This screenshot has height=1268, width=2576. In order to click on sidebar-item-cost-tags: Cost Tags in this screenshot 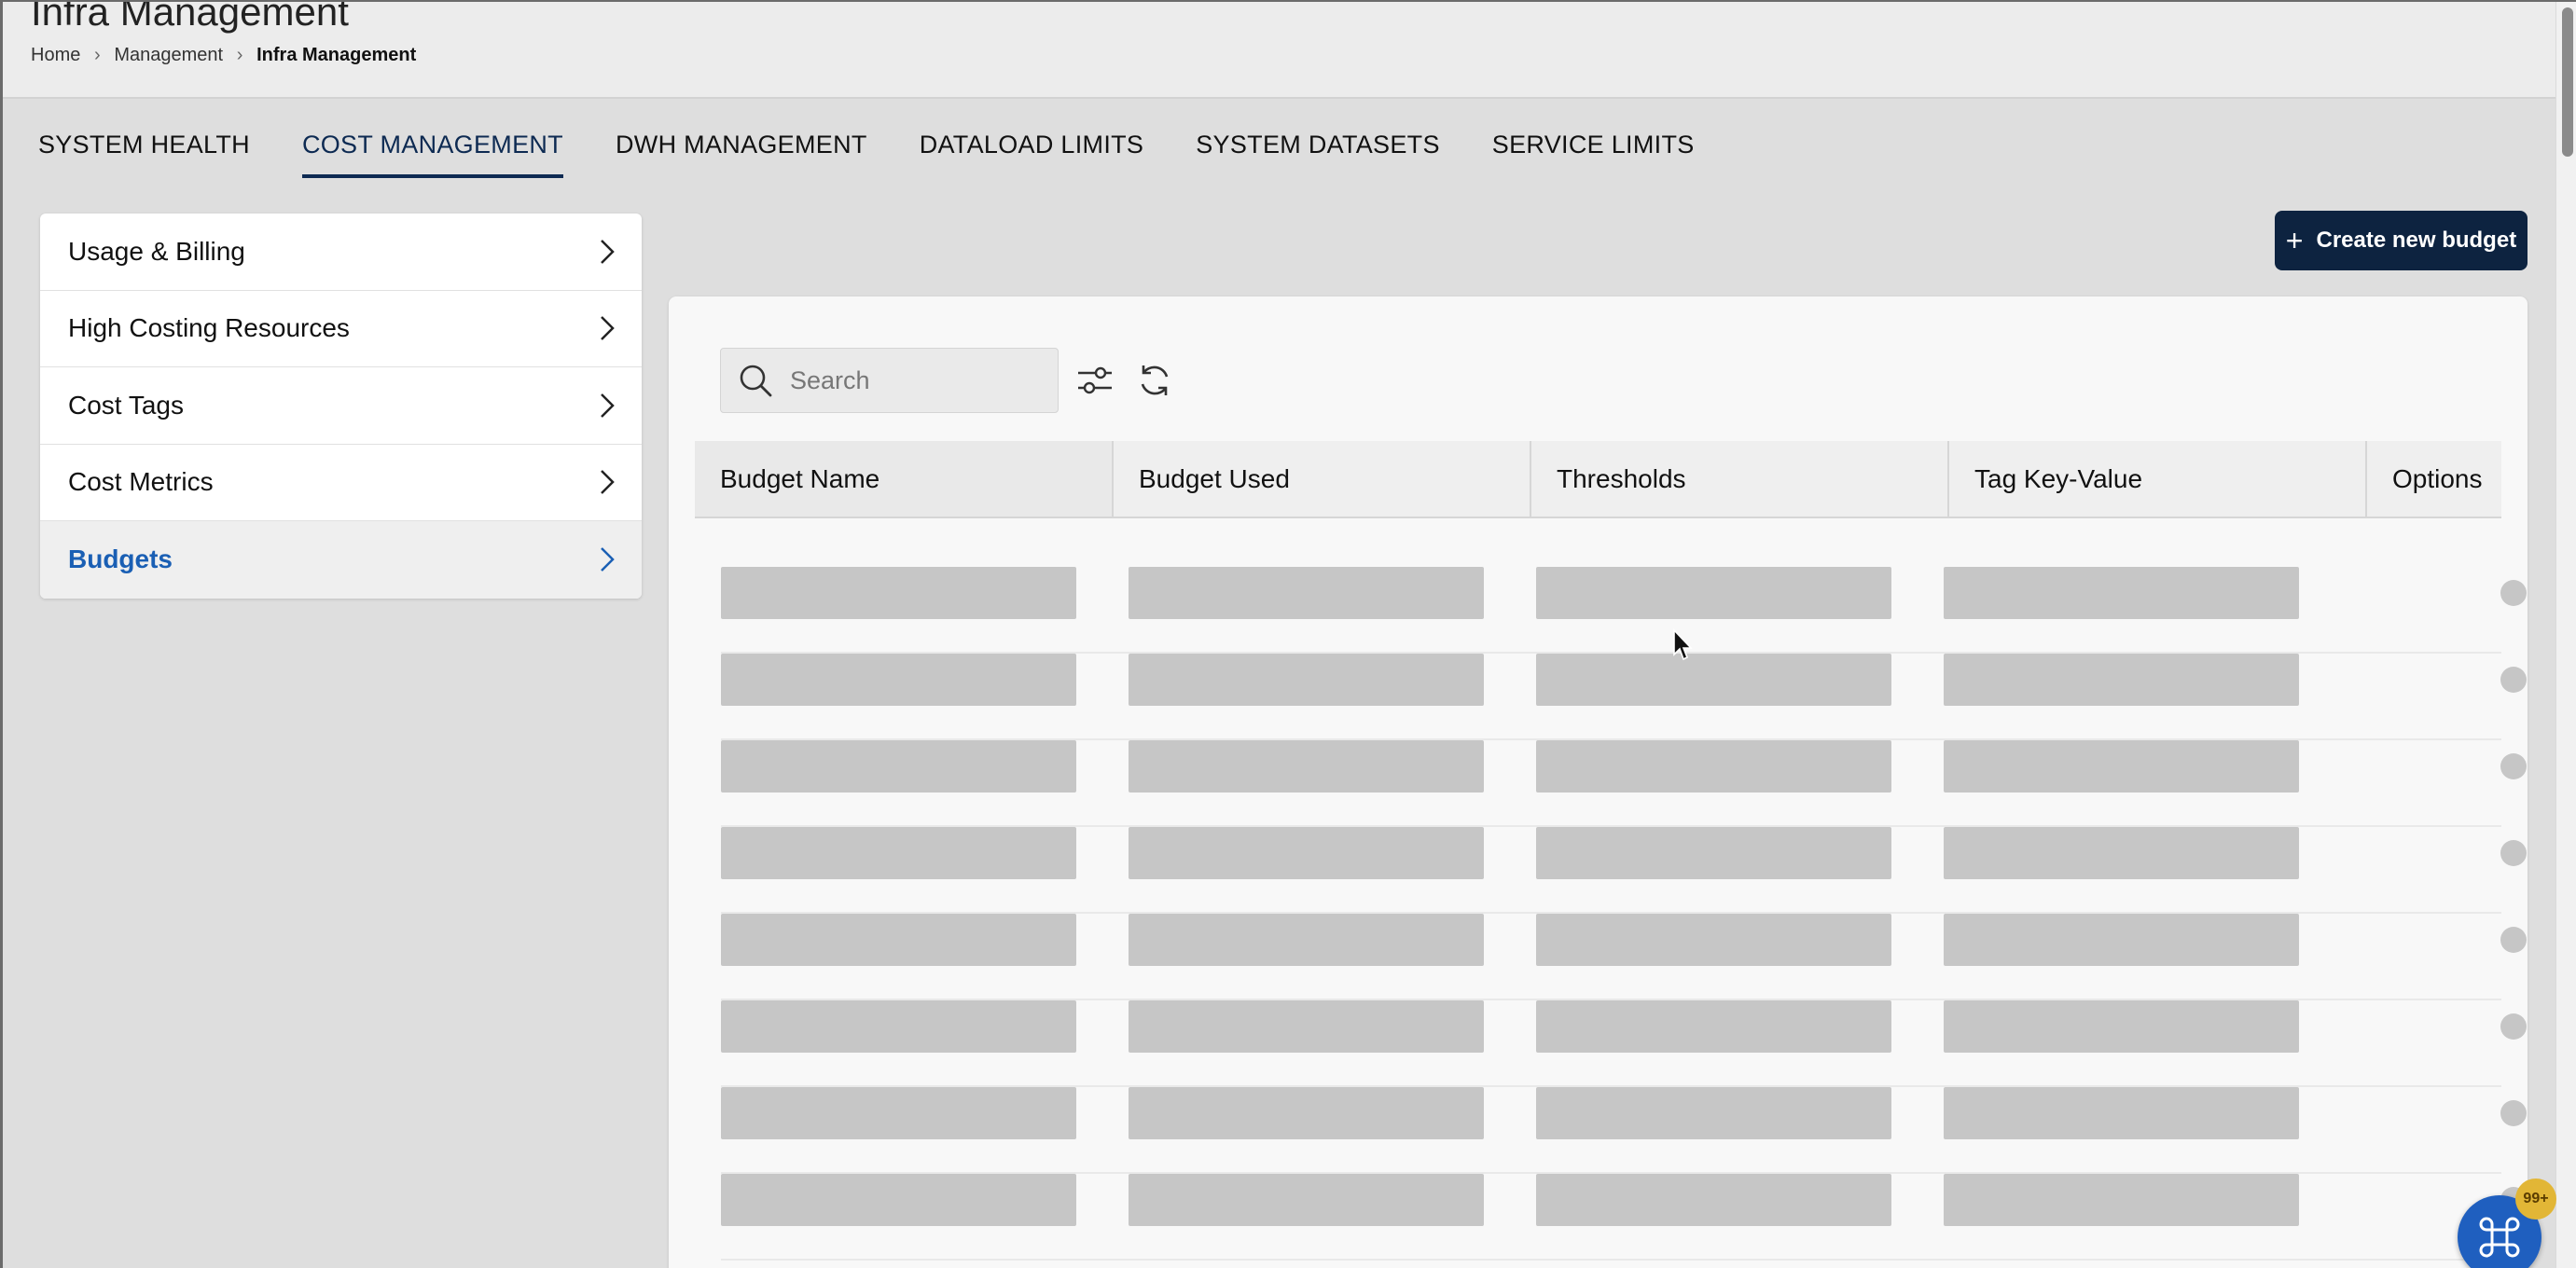, I will do `click(341, 406)`.